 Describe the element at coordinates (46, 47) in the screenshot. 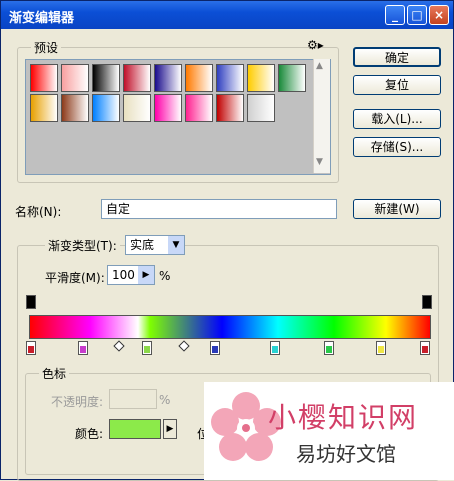

I see `presets-label: 预设` at that location.